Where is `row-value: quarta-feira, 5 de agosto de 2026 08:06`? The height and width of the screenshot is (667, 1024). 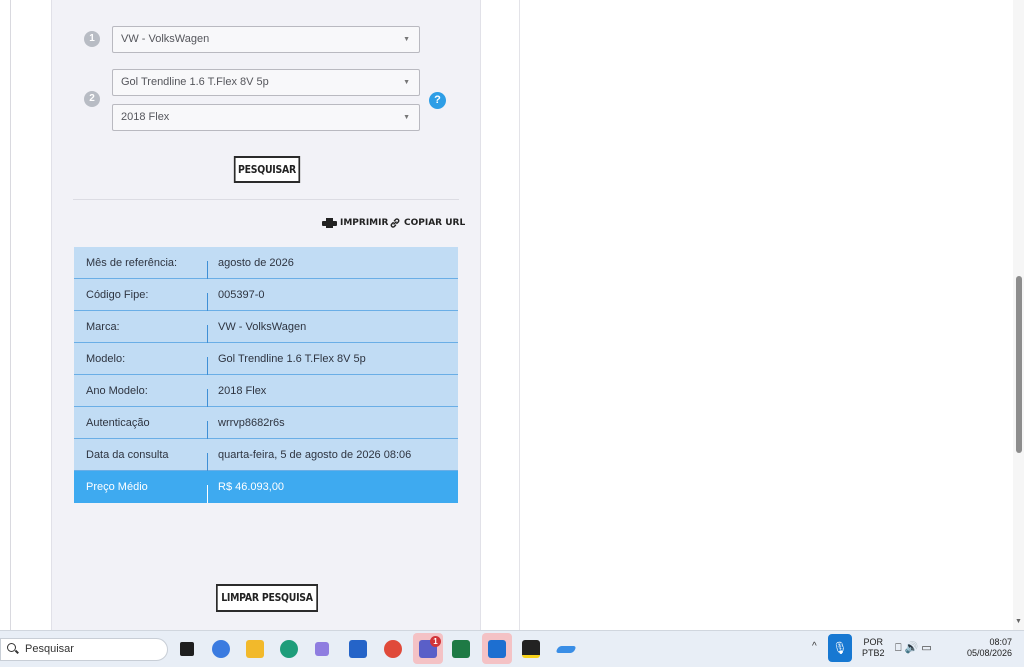
row-value: quarta-feira, 5 de agosto de 2026 08:06 is located at coordinates (315, 455).